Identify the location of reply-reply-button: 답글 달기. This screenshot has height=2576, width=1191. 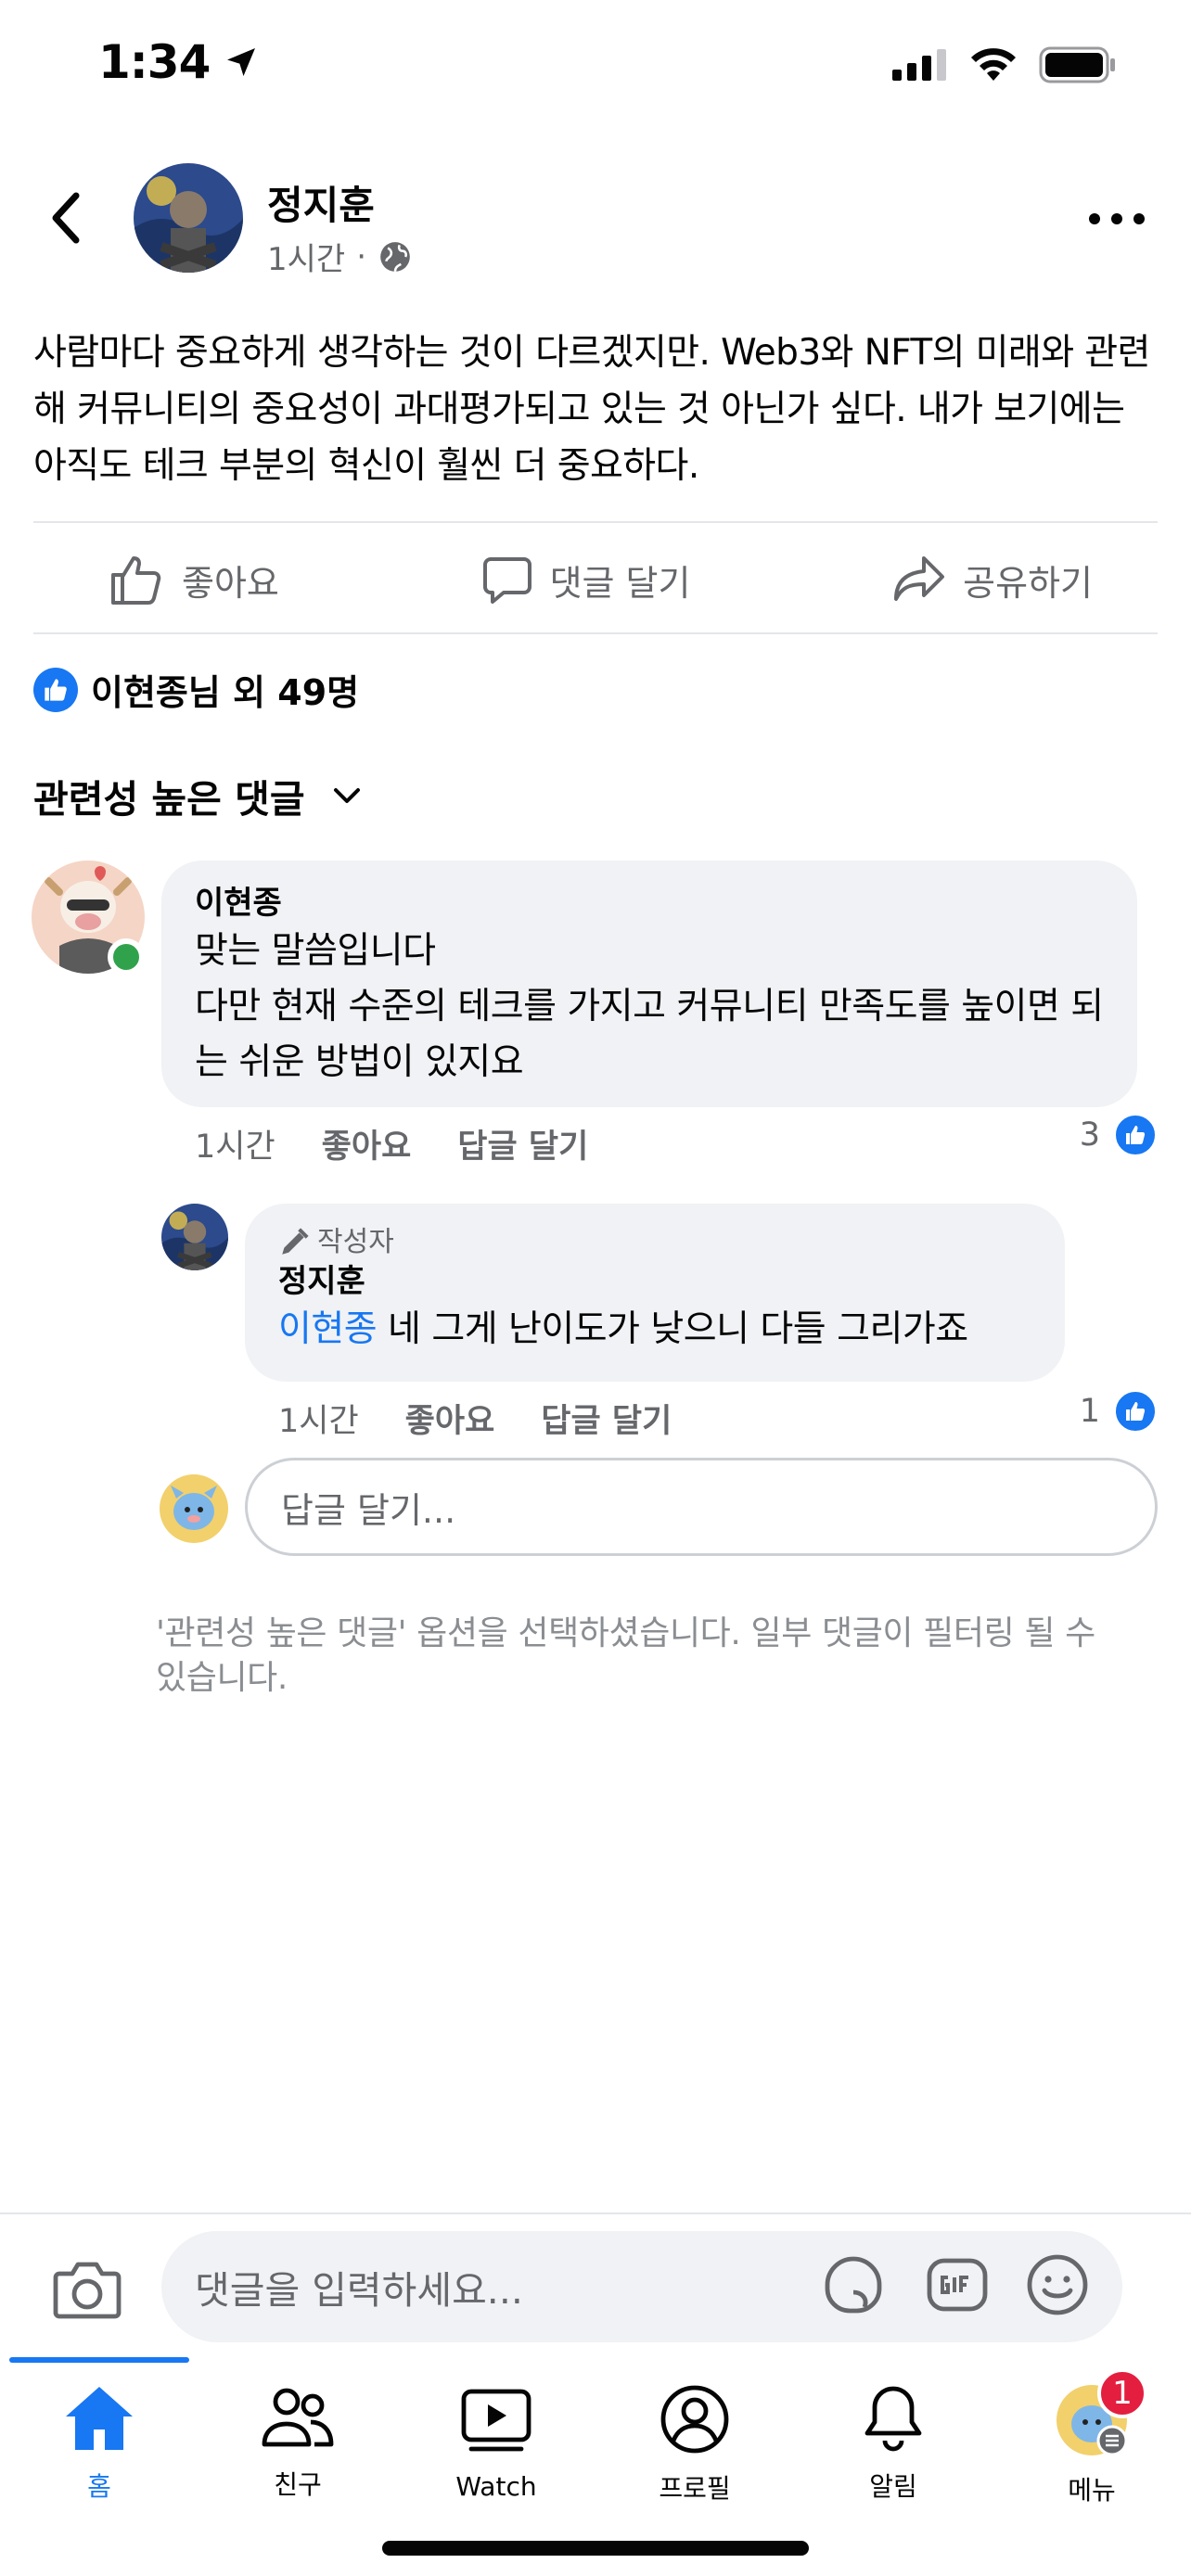
(606, 1418).